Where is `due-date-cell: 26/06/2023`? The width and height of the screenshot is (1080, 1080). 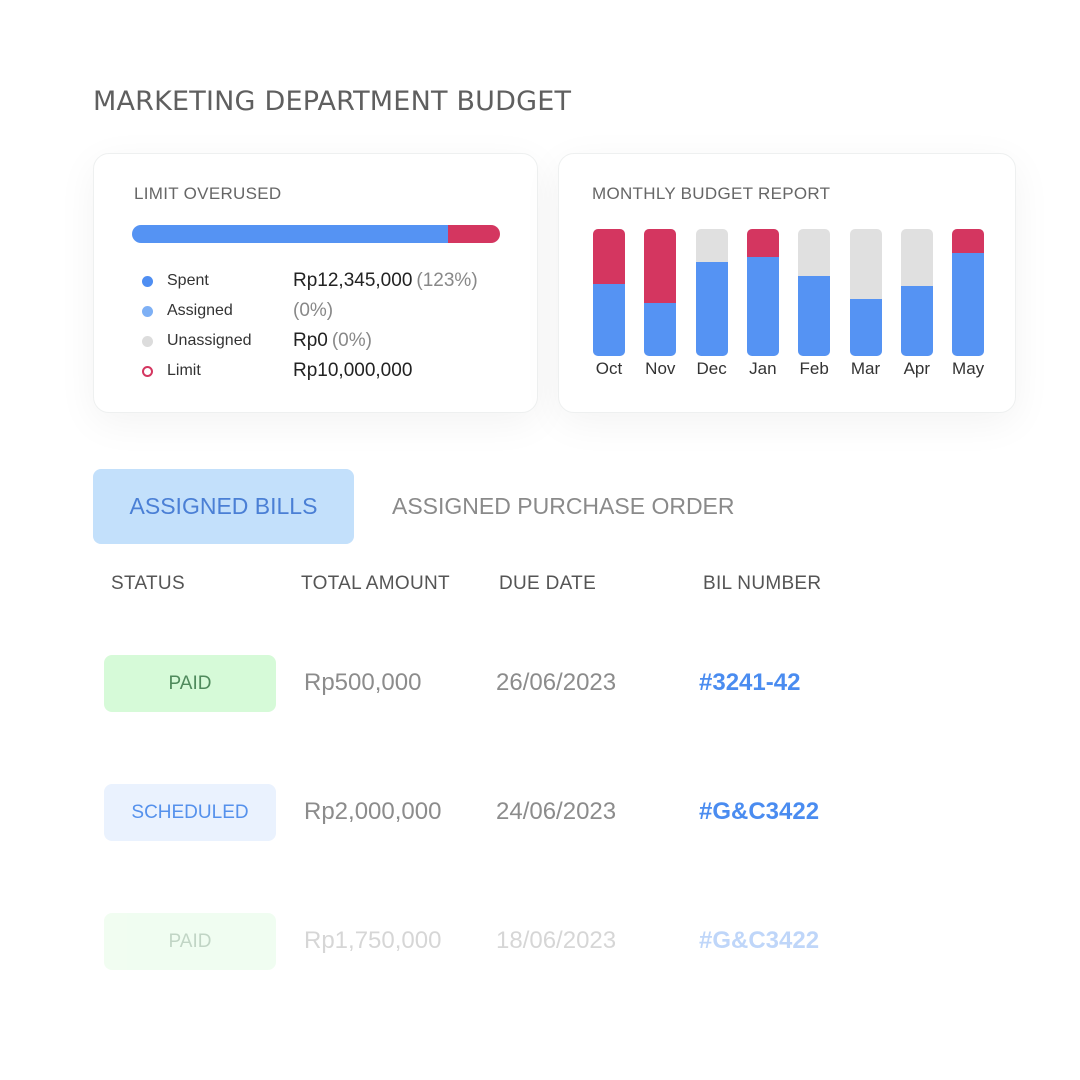 due-date-cell: 26/06/2023 is located at coordinates (556, 682).